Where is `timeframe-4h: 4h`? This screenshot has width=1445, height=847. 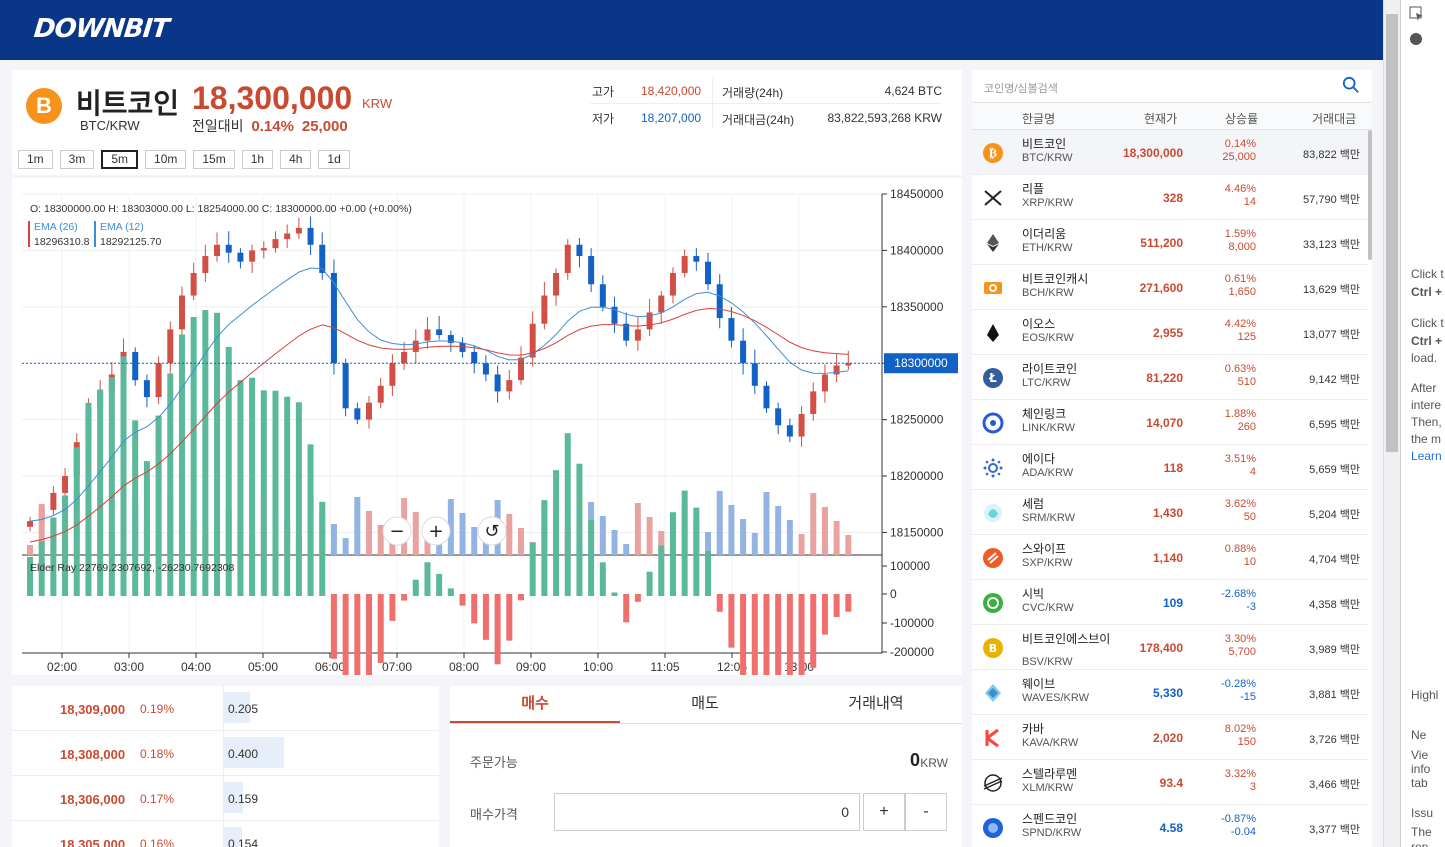
timeframe-4h: 4h is located at coordinates (296, 159).